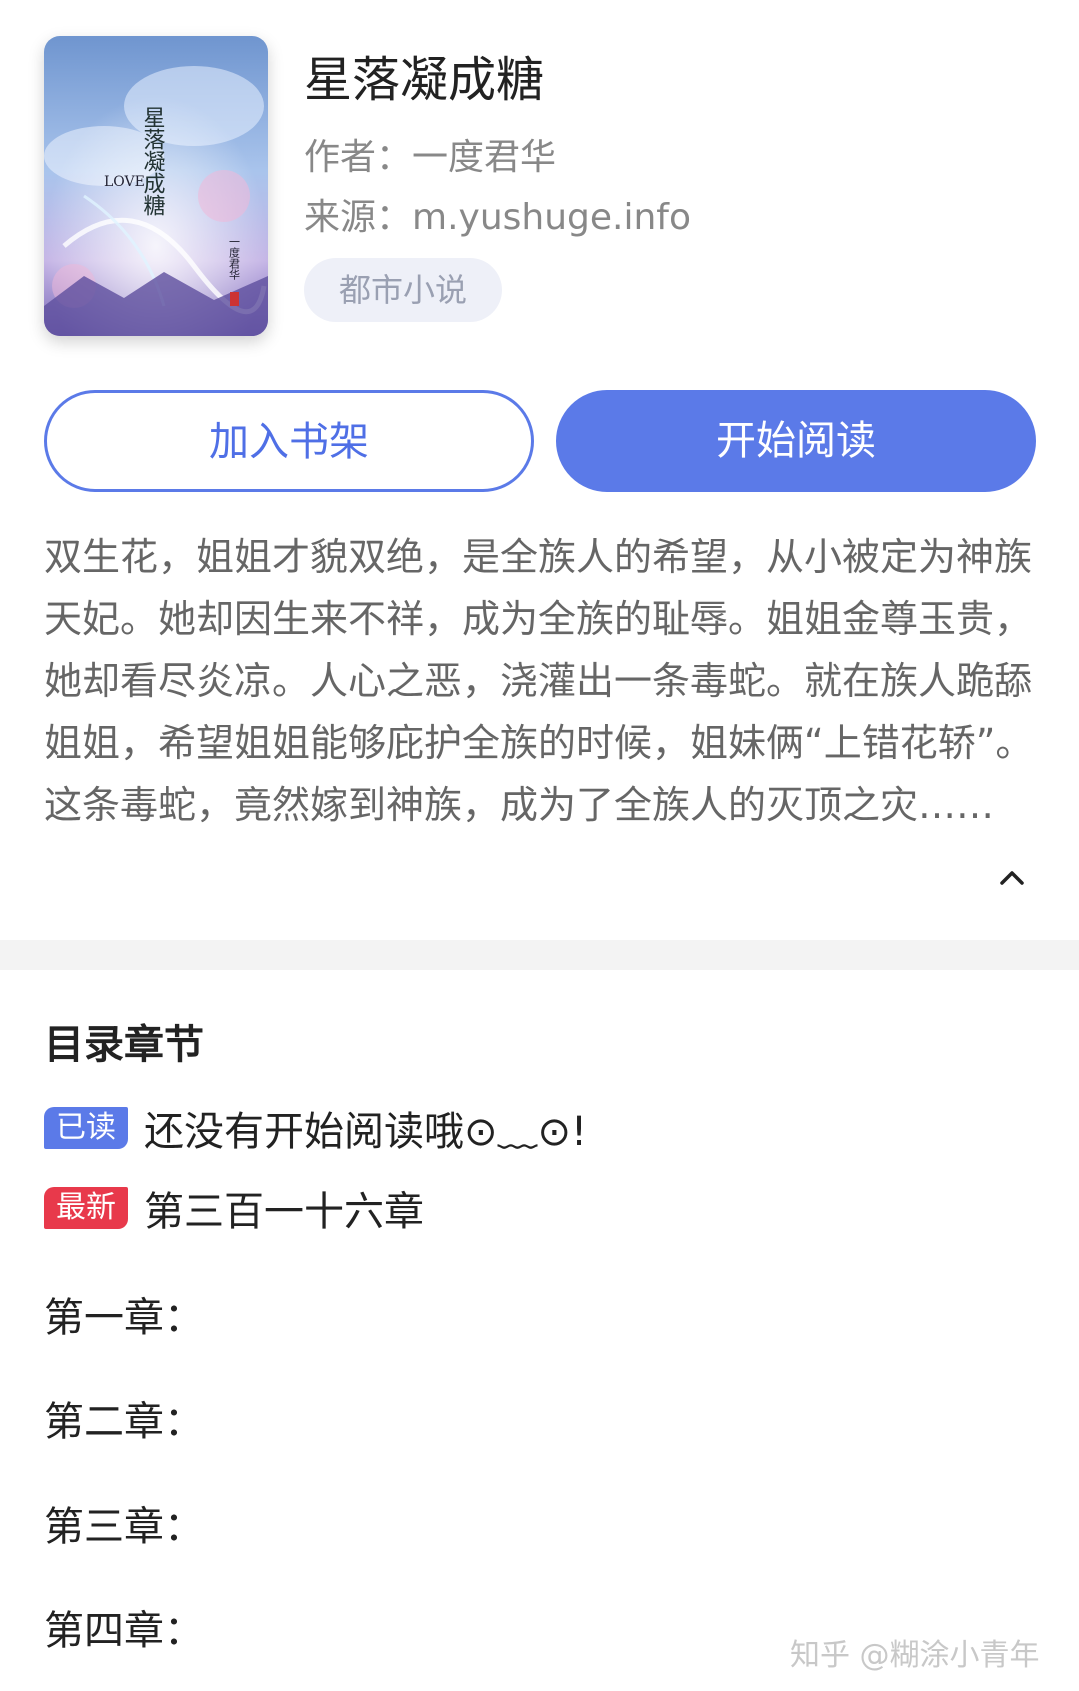 This screenshot has height=1691, width=1079. Describe the element at coordinates (86, 1208) in the screenshot. I see `latest-badge: 最新` at that location.